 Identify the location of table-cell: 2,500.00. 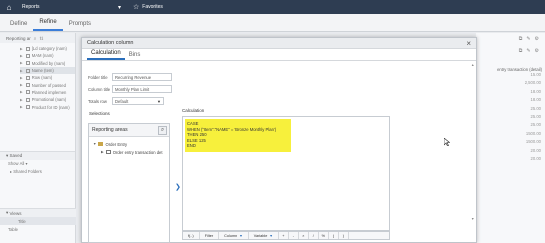
(532, 83).